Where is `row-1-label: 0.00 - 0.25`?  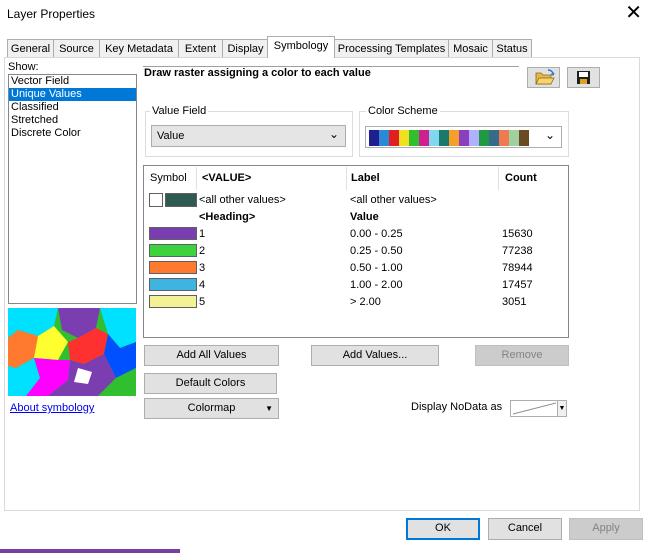 row-1-label: 0.00 - 0.25 is located at coordinates (376, 234).